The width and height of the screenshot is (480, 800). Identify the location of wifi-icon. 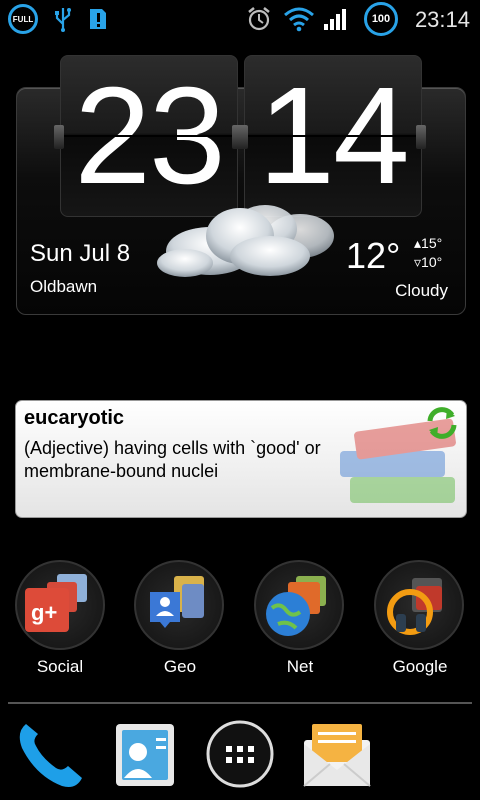
(299, 19).